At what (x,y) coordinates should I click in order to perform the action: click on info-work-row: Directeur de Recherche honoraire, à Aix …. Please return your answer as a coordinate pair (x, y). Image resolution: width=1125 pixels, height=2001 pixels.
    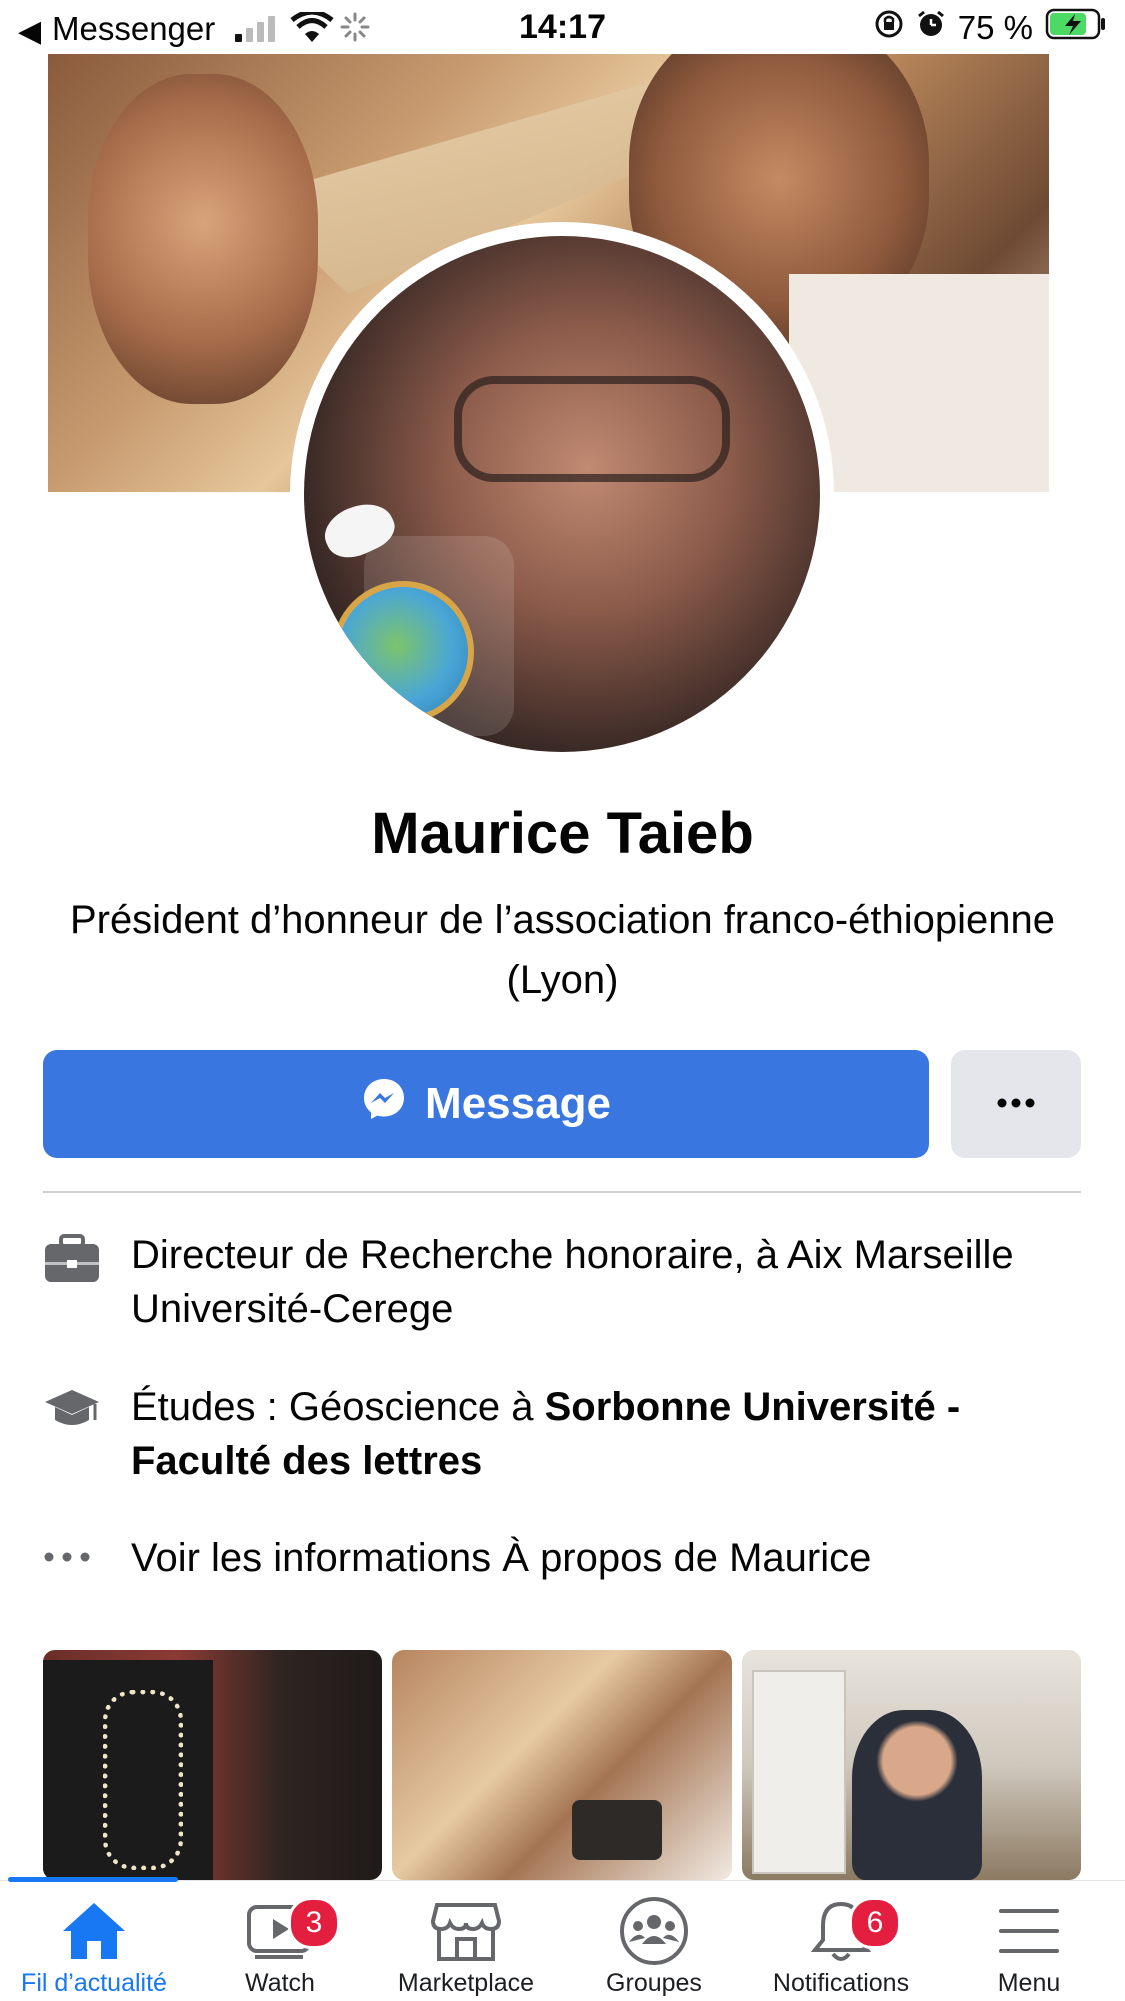
    Looking at the image, I should click on (563, 1282).